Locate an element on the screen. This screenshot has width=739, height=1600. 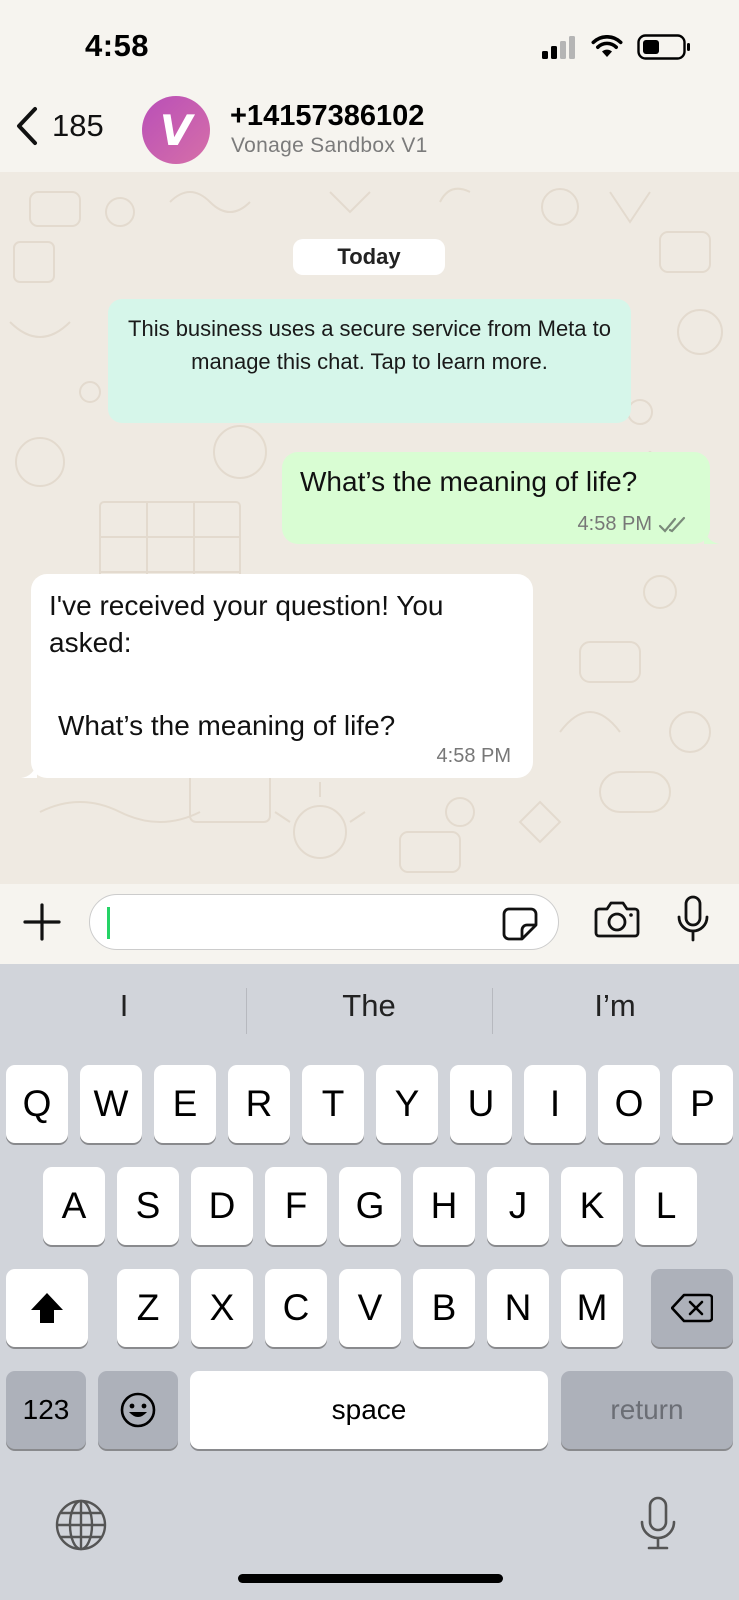
status-icons is located at coordinates (616, 47).